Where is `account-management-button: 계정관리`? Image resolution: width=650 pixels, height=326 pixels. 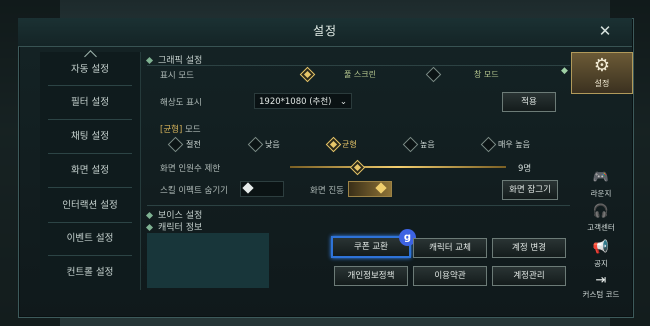
account-management-button: 계정관리 is located at coordinates (529, 276).